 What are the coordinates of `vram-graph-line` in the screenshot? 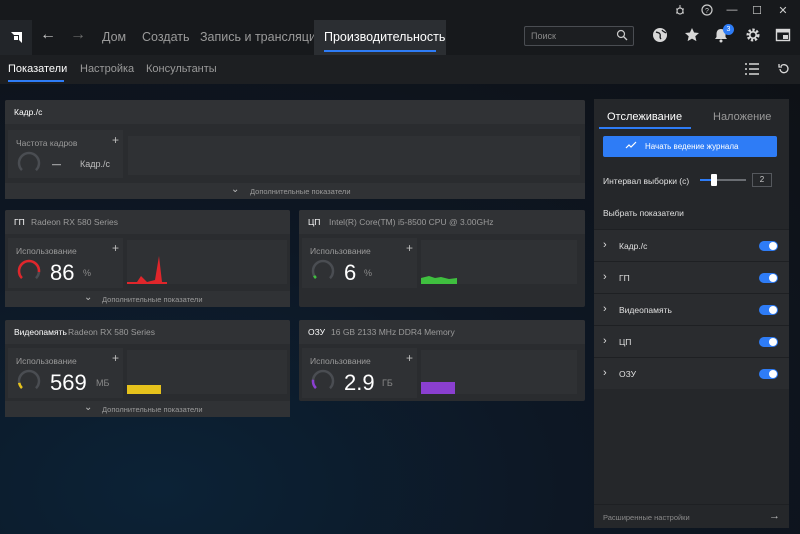 It's located at (144, 389).